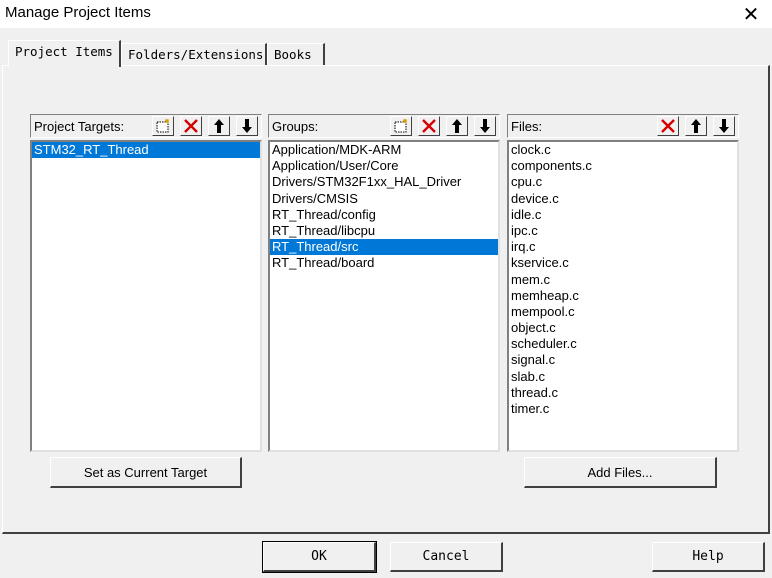 The image size is (772, 578). I want to click on new-group-button, so click(401, 126).